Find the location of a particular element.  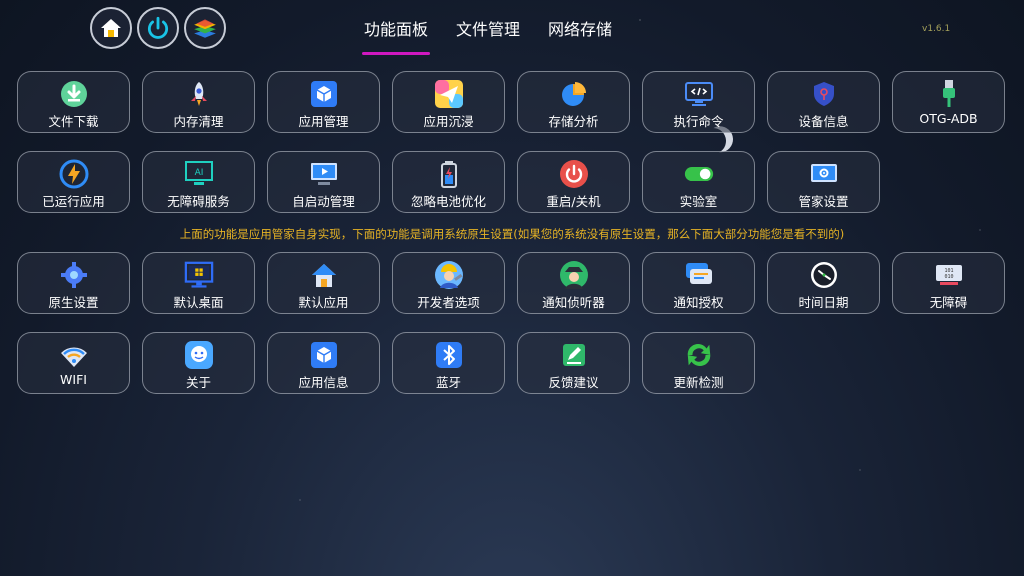

tile-autostart-manager: 自启动管理 is located at coordinates (323, 182).